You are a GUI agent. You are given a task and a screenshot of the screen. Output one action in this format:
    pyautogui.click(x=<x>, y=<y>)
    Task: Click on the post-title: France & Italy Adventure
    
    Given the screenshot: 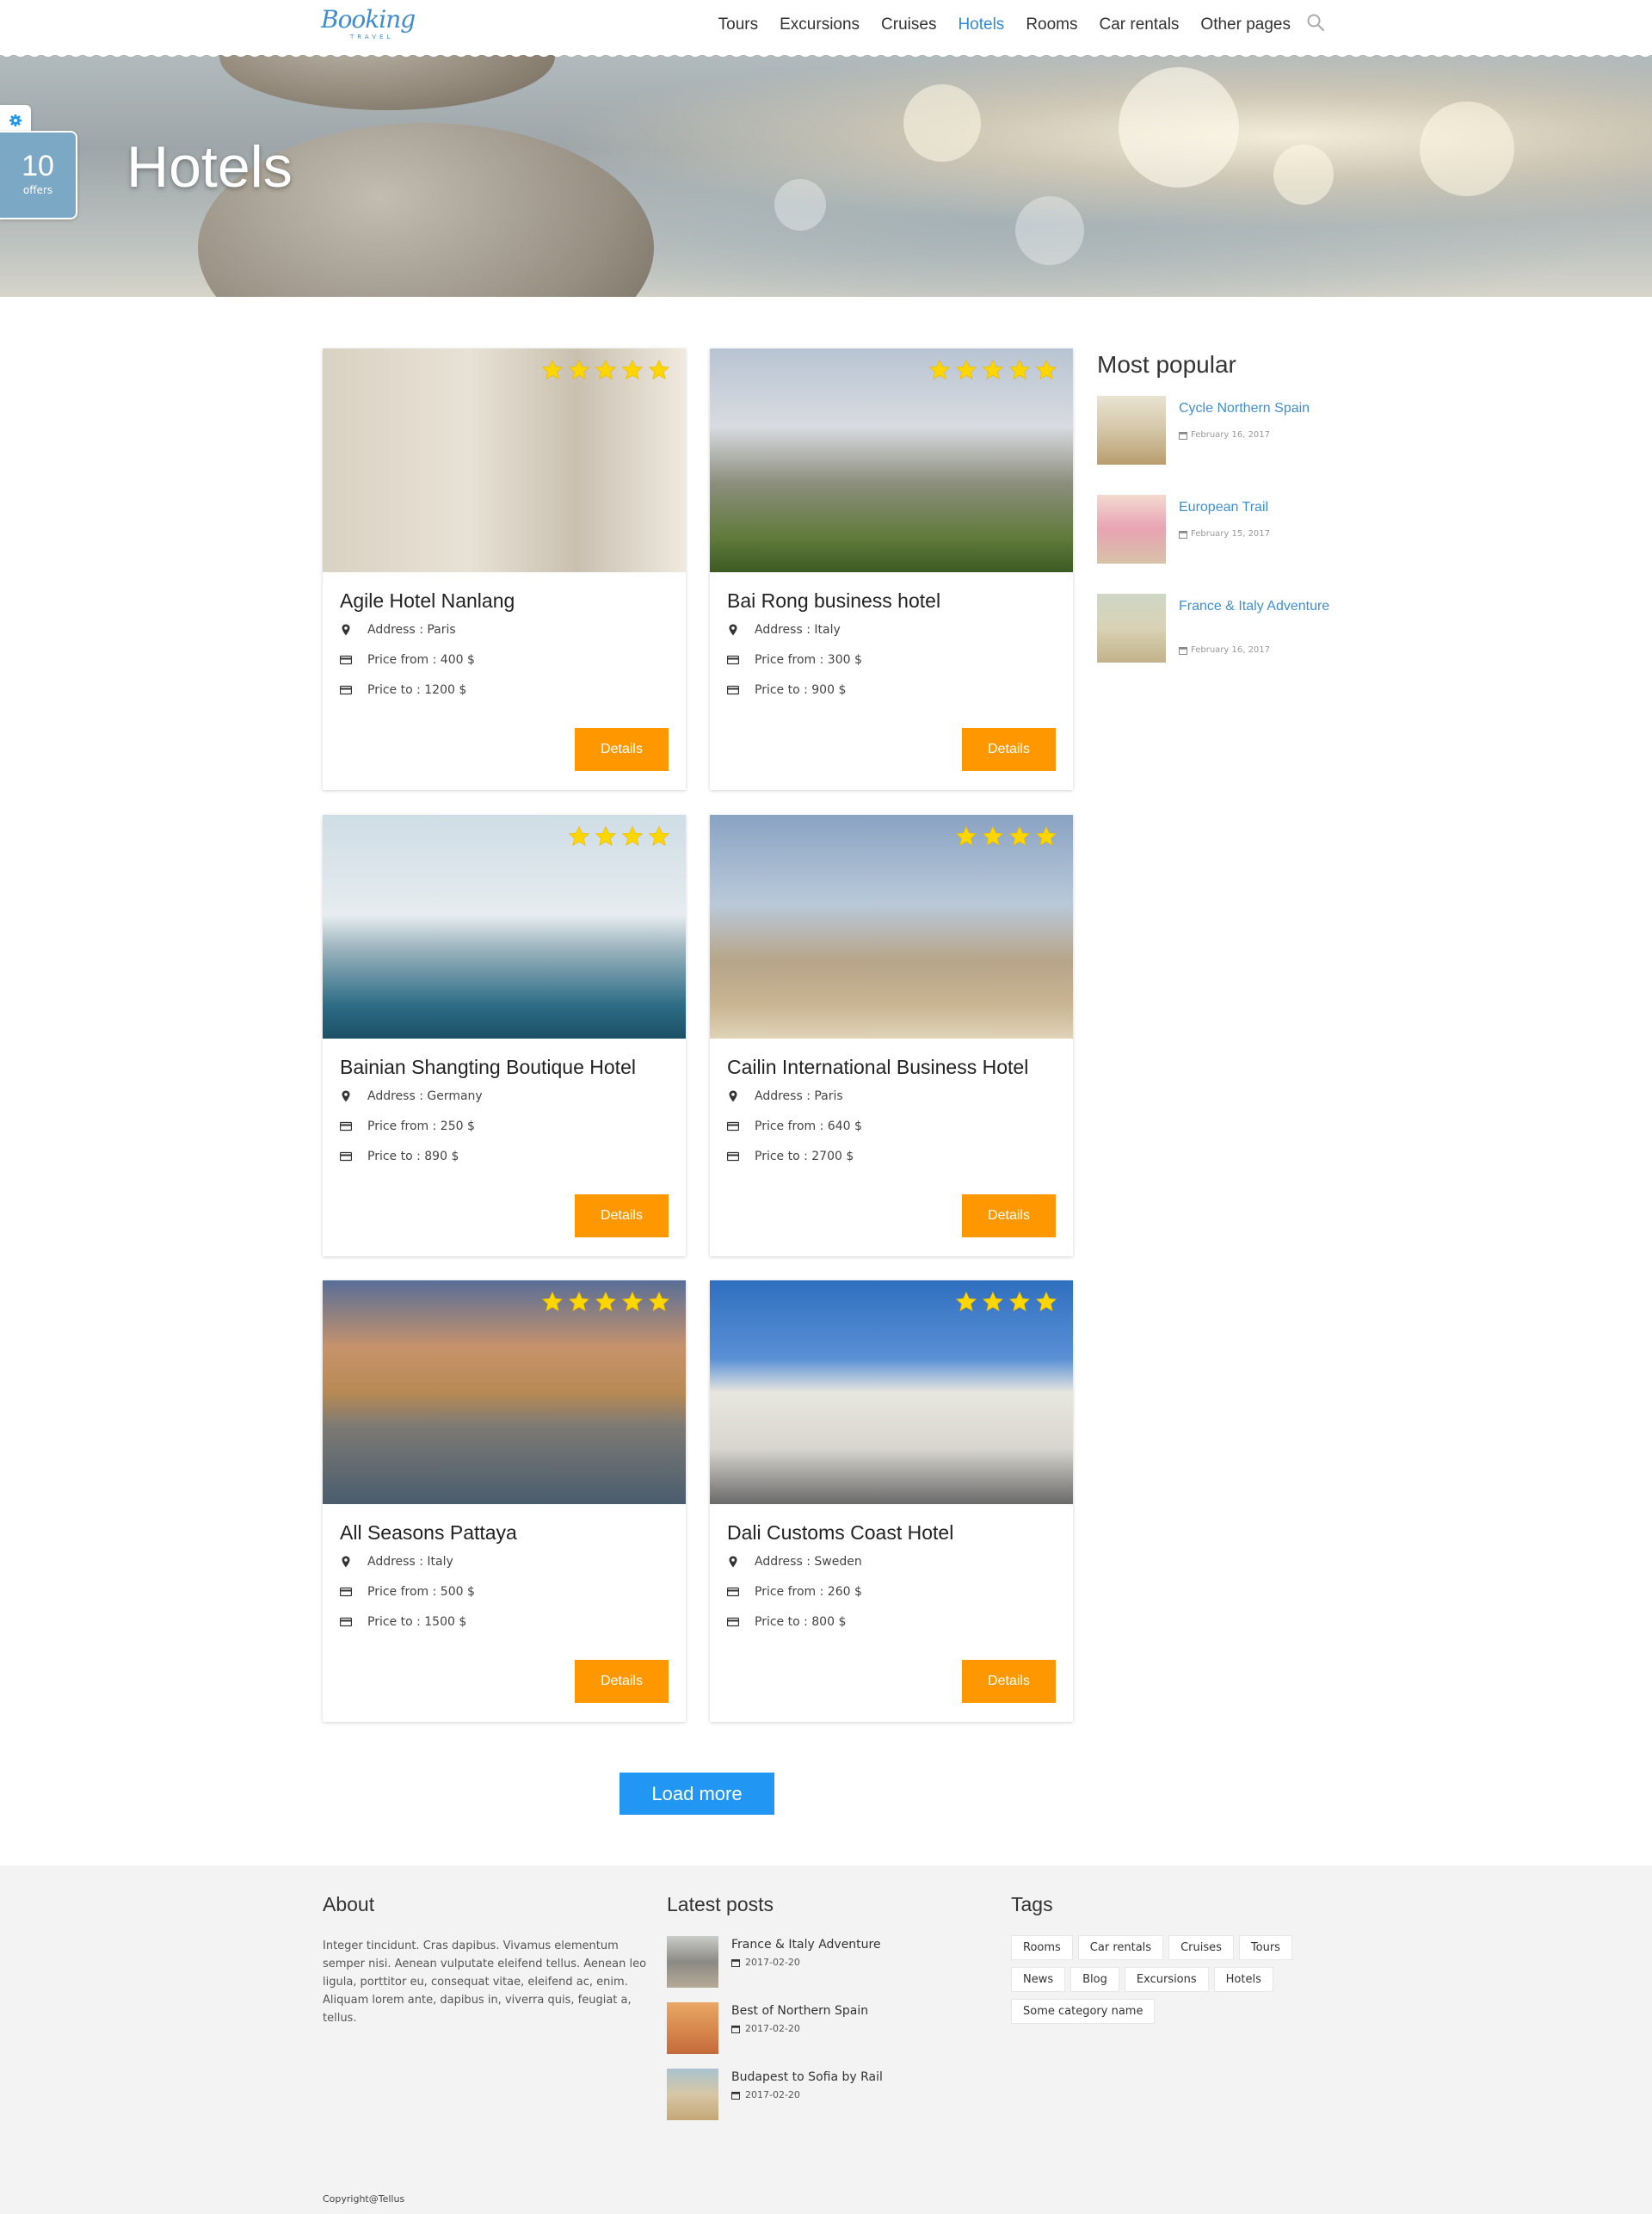 What is the action you would take?
    pyautogui.click(x=806, y=1945)
    